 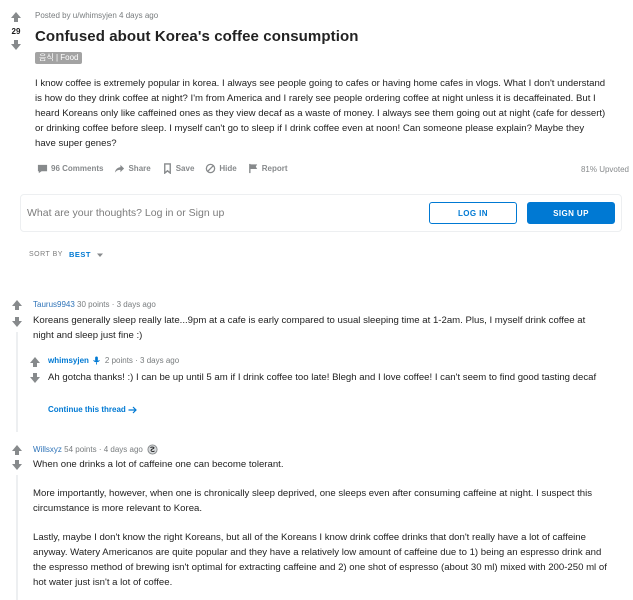 What do you see at coordinates (96, 360) in the screenshot?
I see `microphone-icon` at bounding box center [96, 360].